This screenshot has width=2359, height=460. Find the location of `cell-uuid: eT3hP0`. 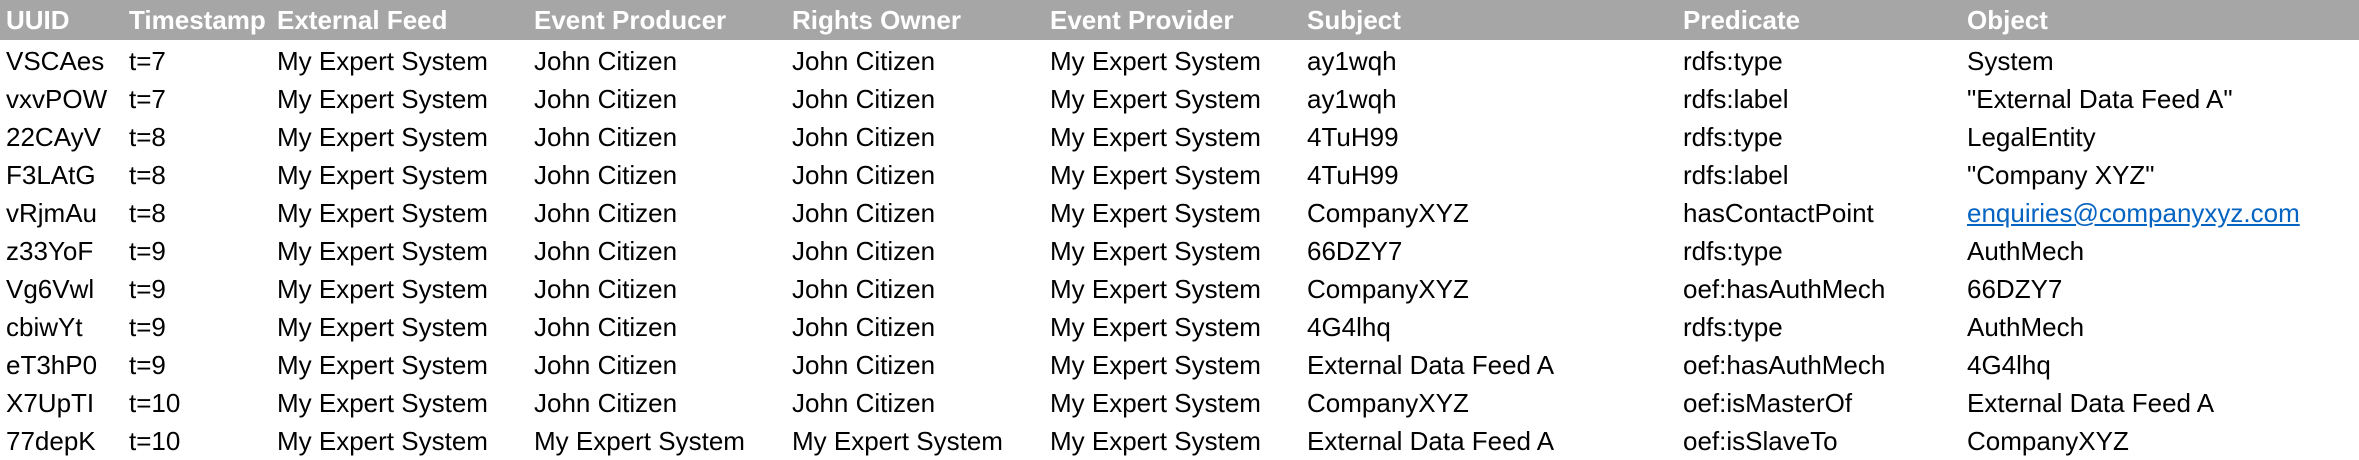

cell-uuid: eT3hP0 is located at coordinates (61, 365).